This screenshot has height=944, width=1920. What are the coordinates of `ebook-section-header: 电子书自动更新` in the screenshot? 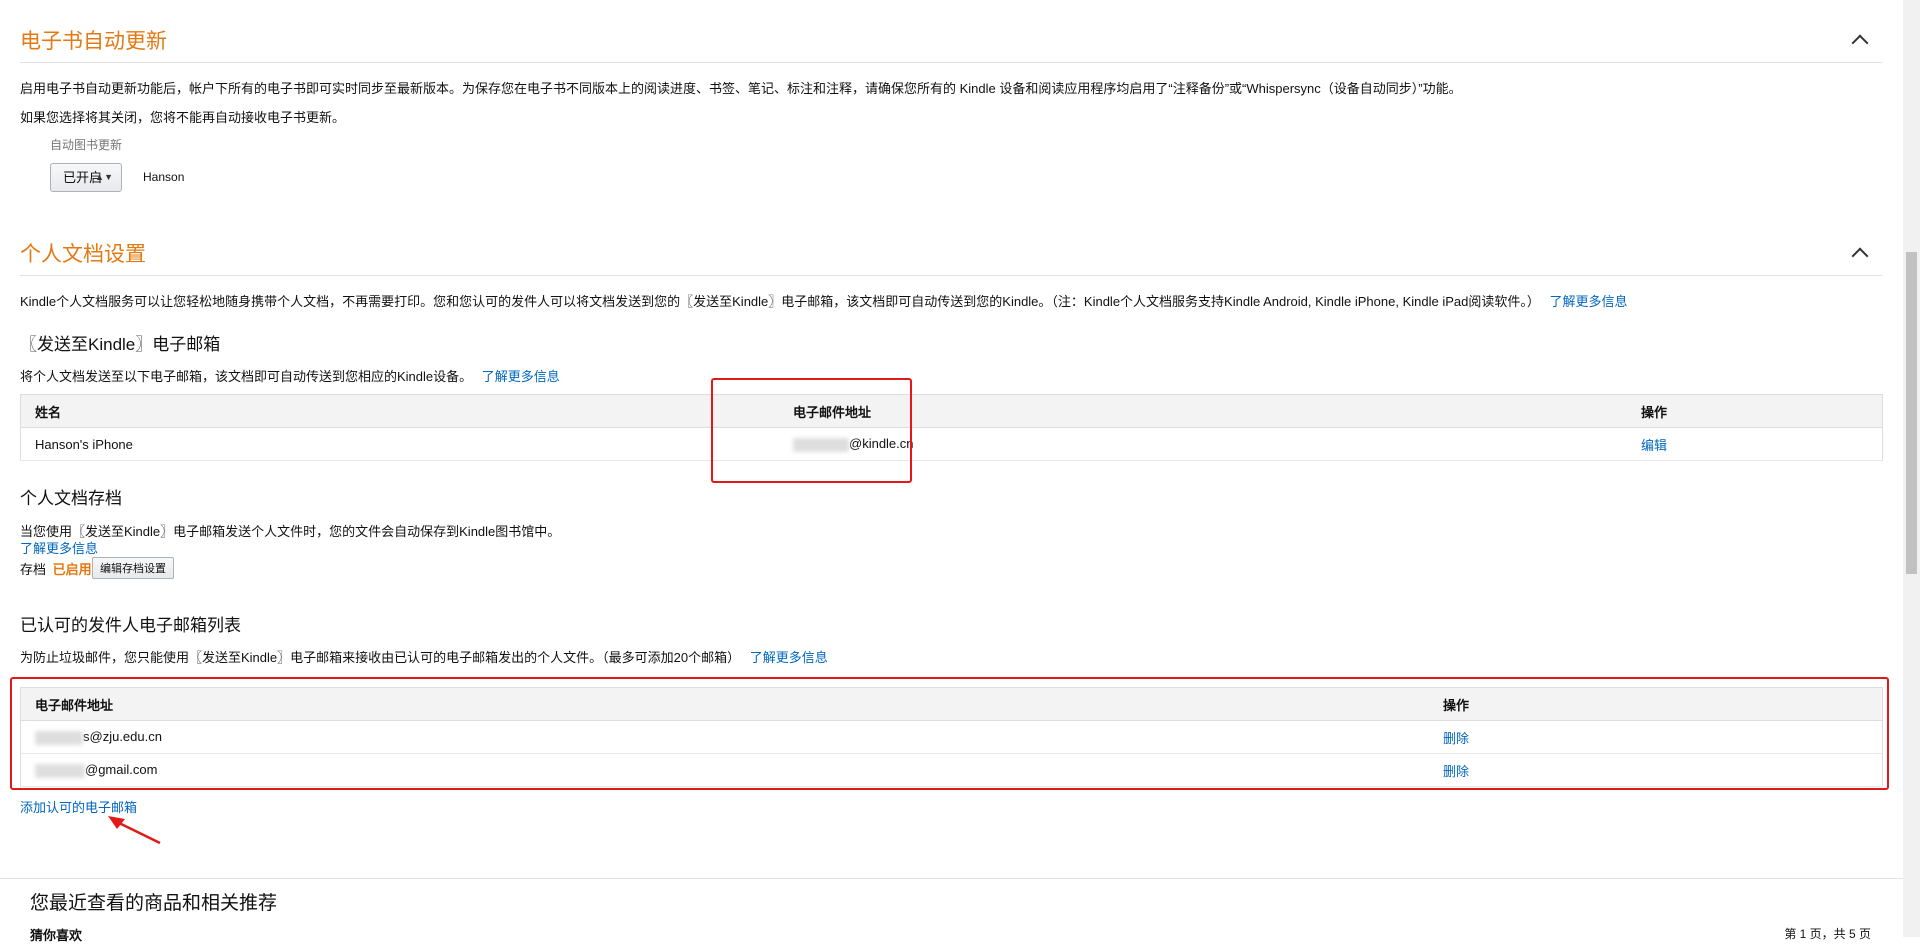 It's located at (951, 41).